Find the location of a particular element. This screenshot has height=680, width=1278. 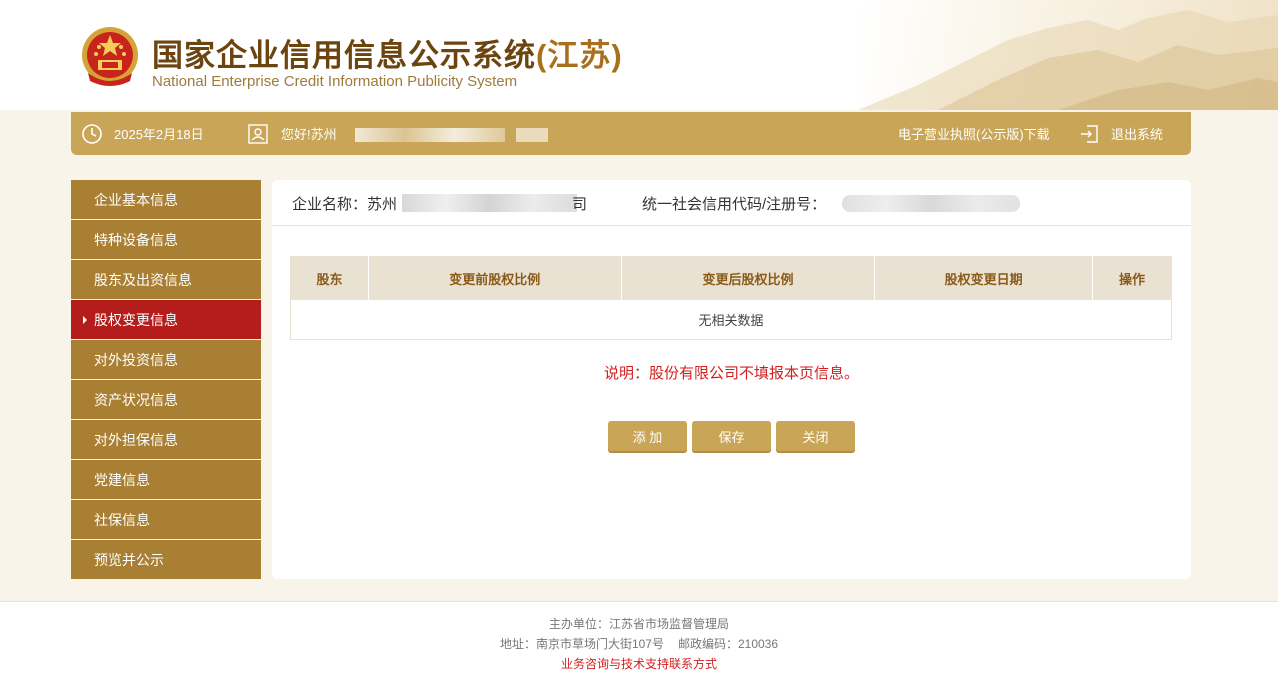

sidebar-item-label: 企业基本信息 is located at coordinates (136, 199).